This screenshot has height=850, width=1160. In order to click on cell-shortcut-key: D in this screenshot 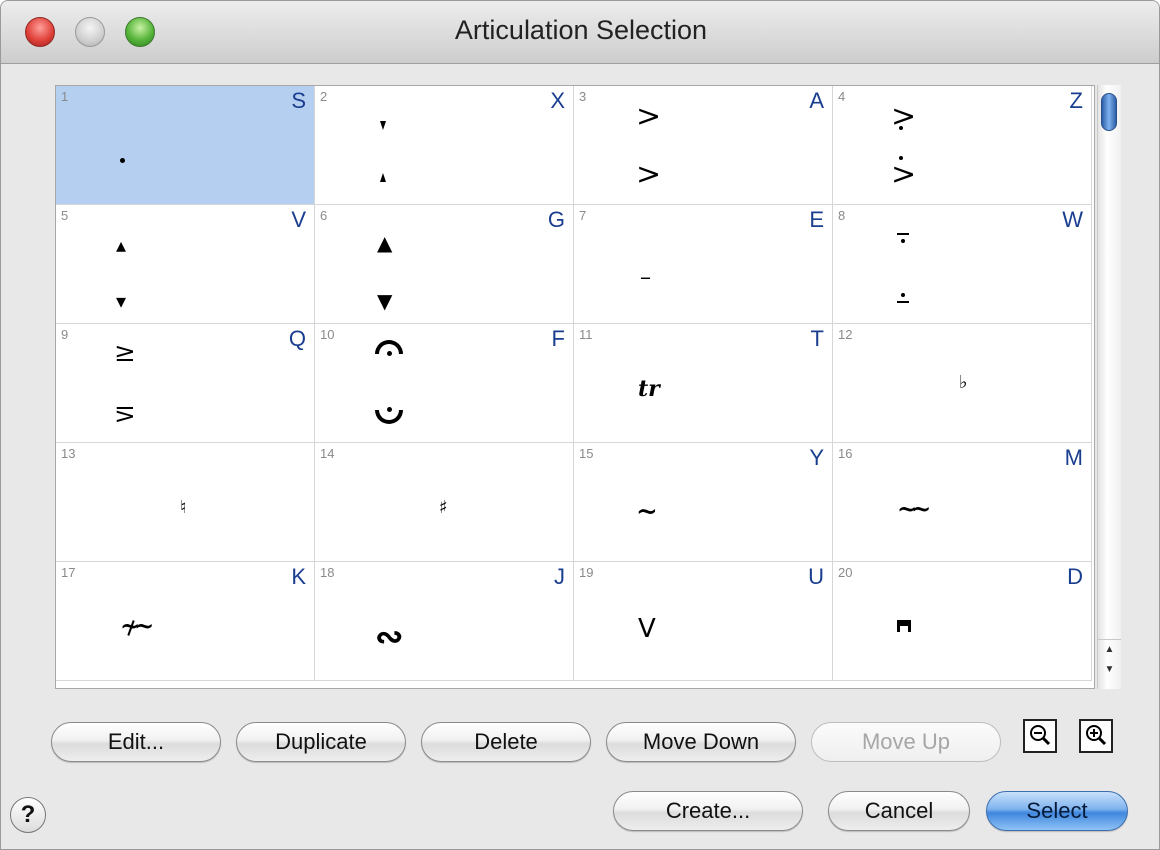, I will do `click(1075, 576)`.